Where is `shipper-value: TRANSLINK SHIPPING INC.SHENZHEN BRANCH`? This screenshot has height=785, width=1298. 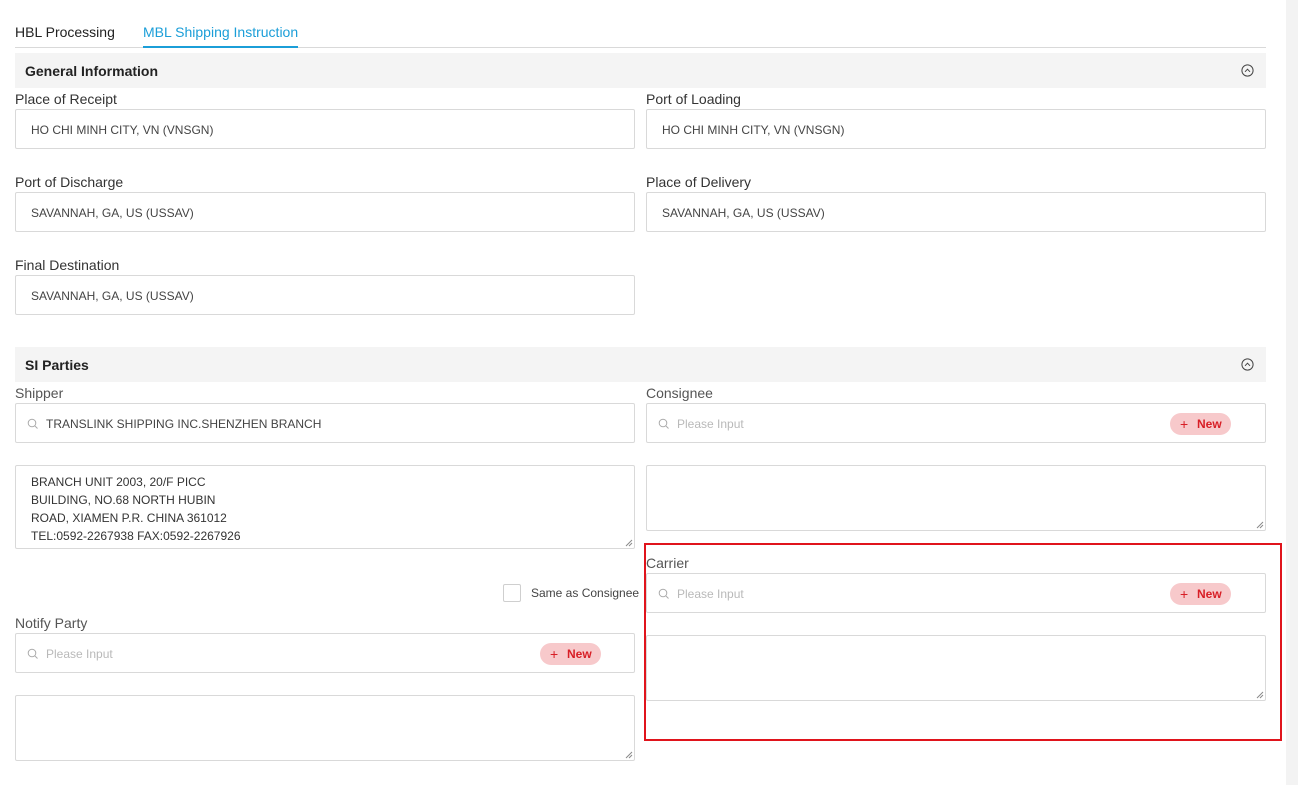
shipper-value: TRANSLINK SHIPPING INC.SHENZHEN BRANCH is located at coordinates (184, 424).